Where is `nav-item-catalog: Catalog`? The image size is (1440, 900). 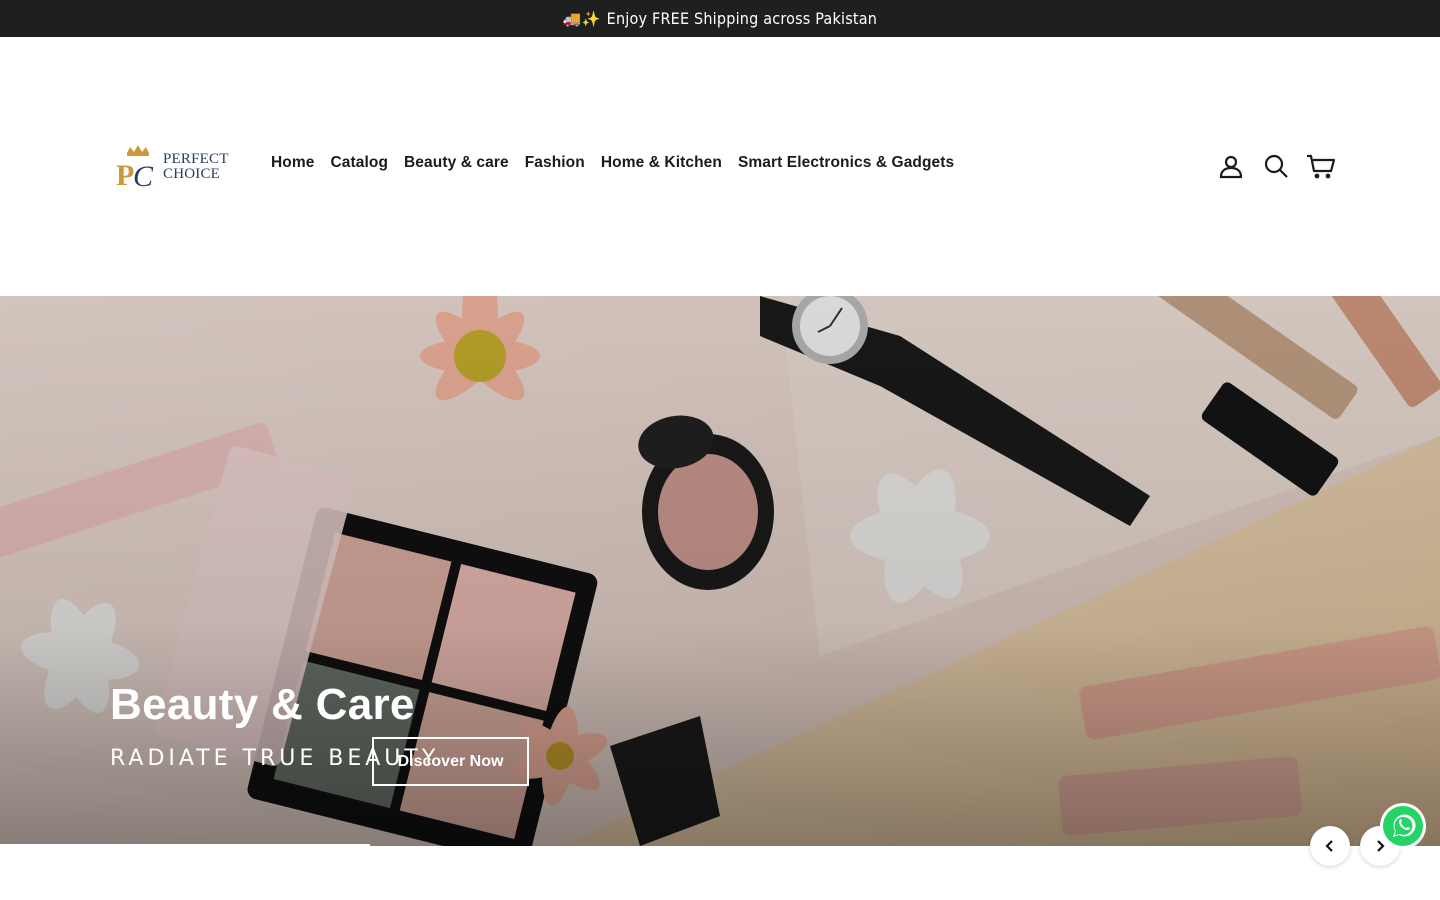
nav-item-catalog: Catalog is located at coordinates (359, 163).